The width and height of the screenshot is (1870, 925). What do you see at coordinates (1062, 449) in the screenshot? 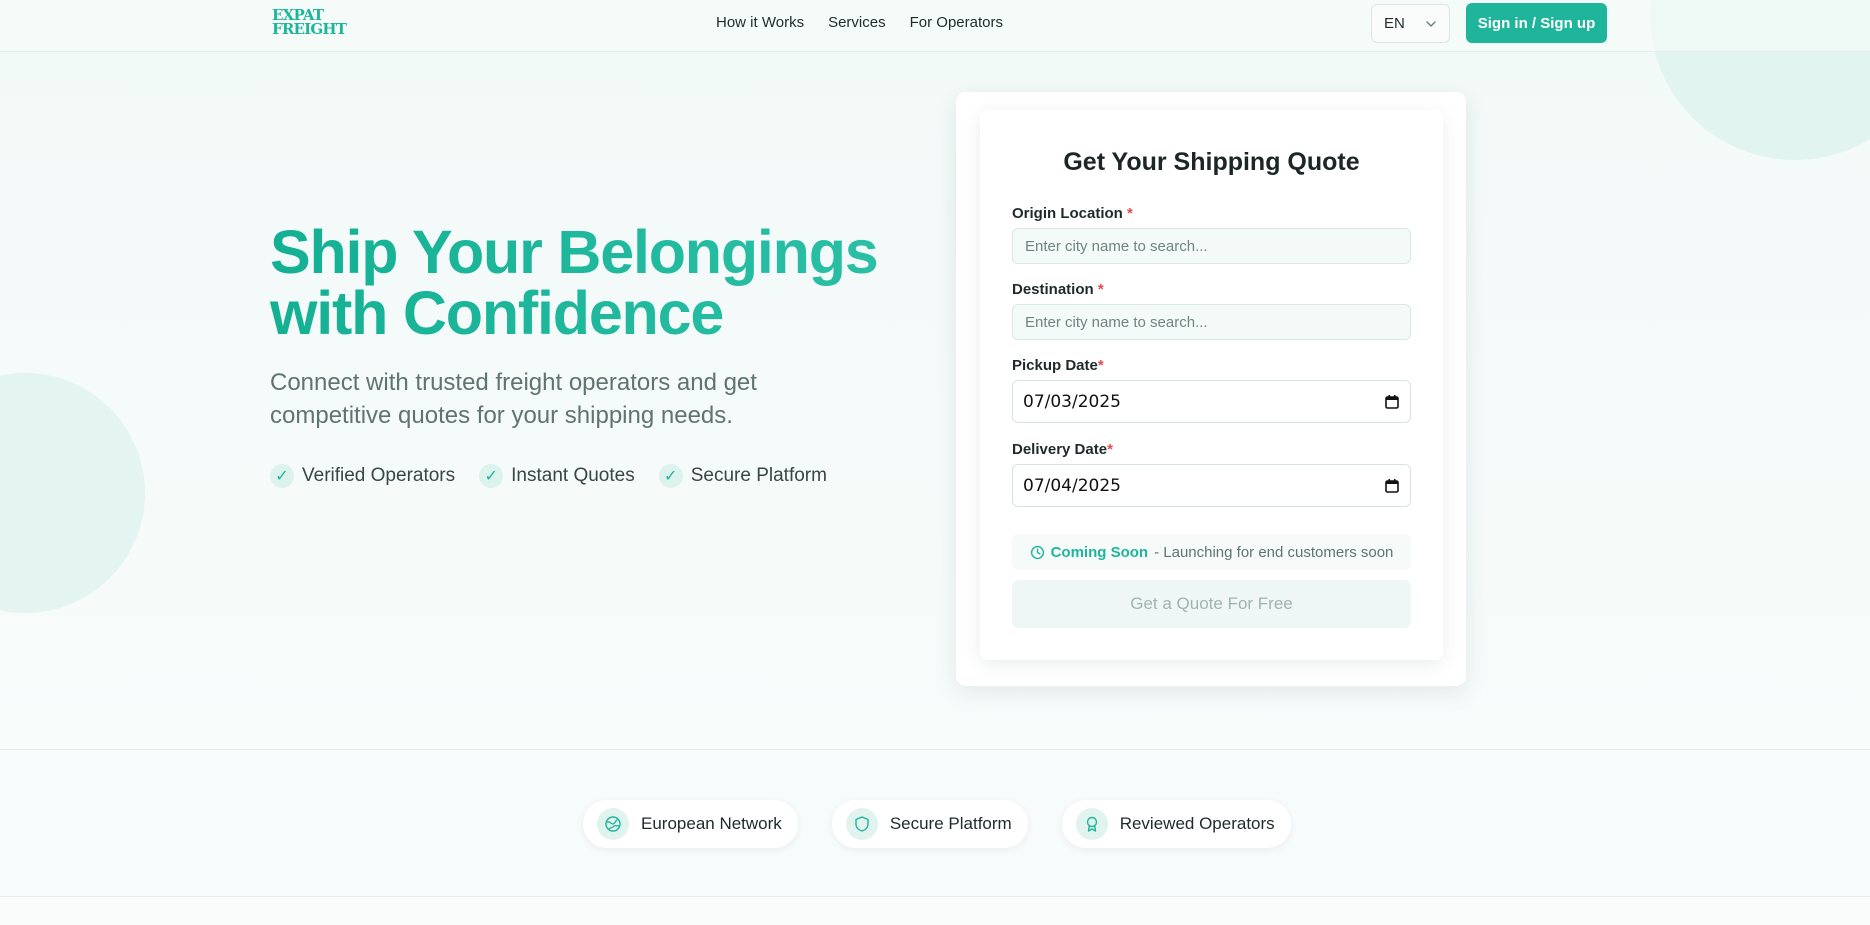
I see `delivery-date-label: Delivery Date*` at bounding box center [1062, 449].